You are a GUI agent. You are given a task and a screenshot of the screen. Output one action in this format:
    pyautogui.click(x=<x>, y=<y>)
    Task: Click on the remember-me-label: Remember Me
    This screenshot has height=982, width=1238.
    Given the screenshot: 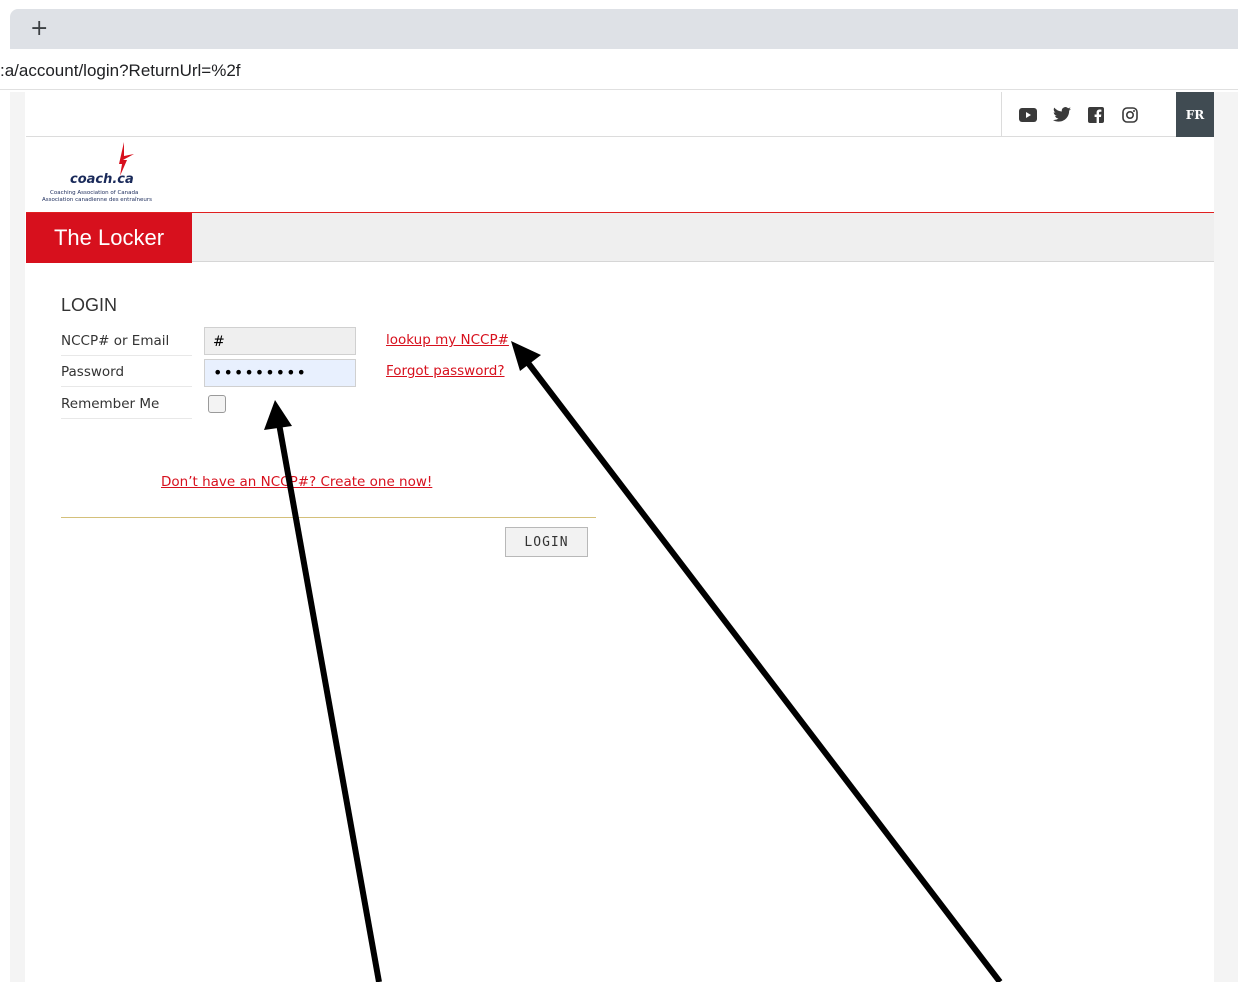 What is the action you would take?
    pyautogui.click(x=126, y=407)
    